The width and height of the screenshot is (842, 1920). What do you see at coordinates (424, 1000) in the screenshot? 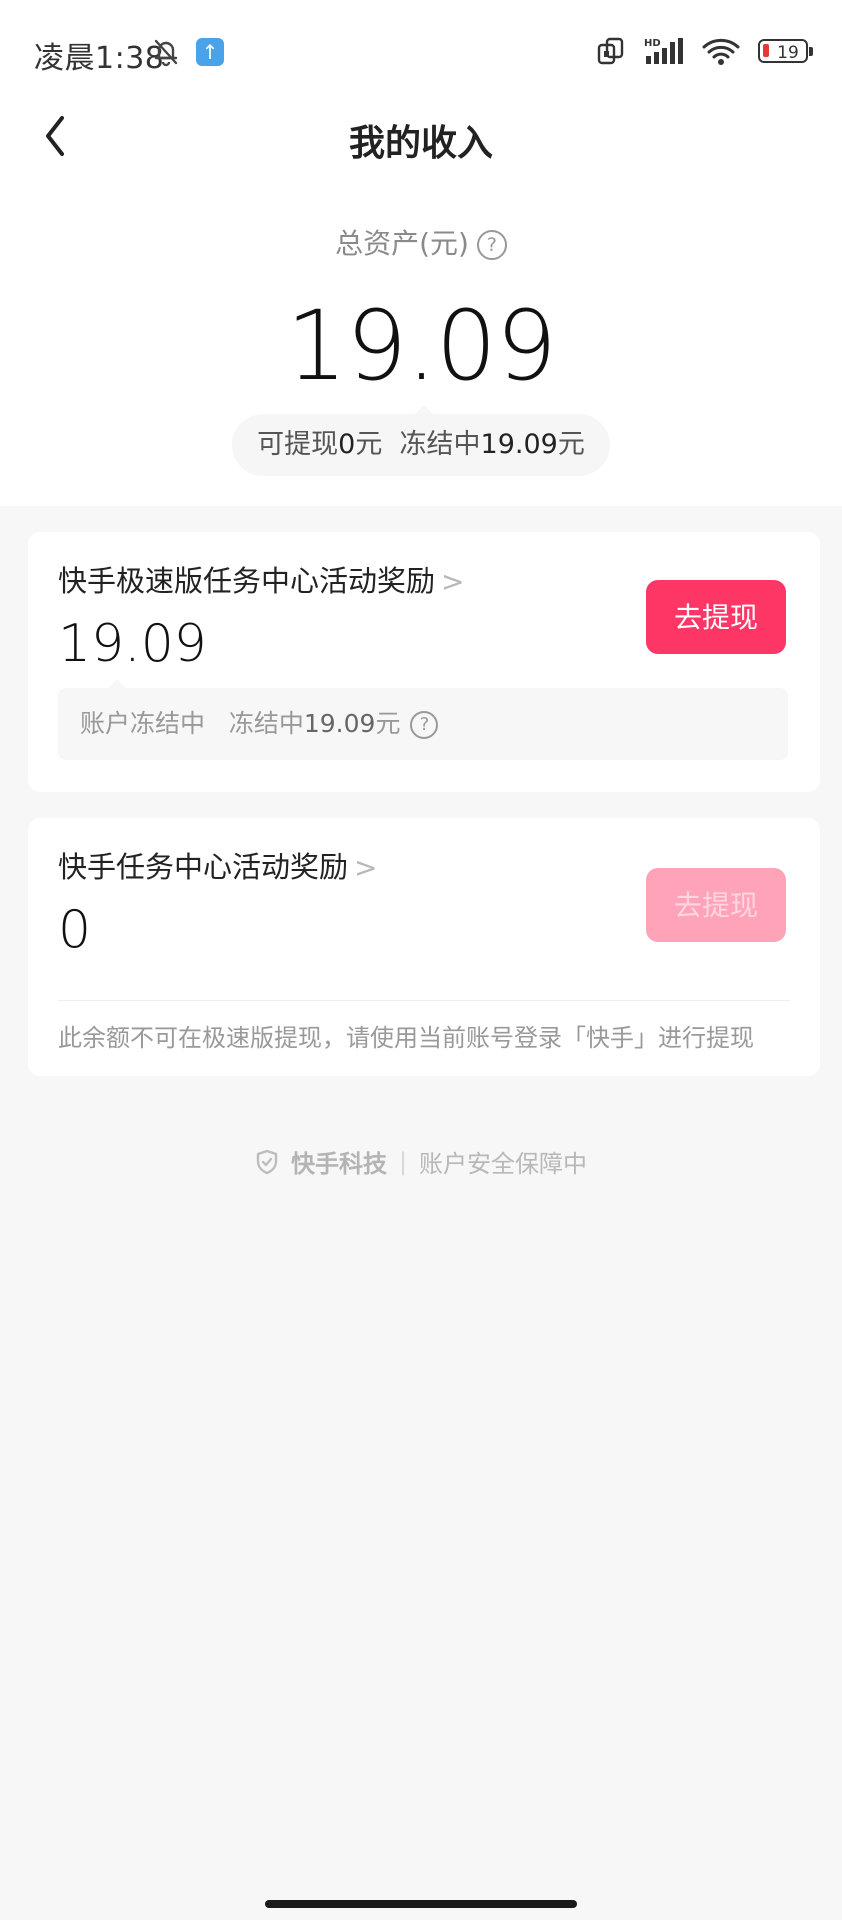
I see `divider` at bounding box center [424, 1000].